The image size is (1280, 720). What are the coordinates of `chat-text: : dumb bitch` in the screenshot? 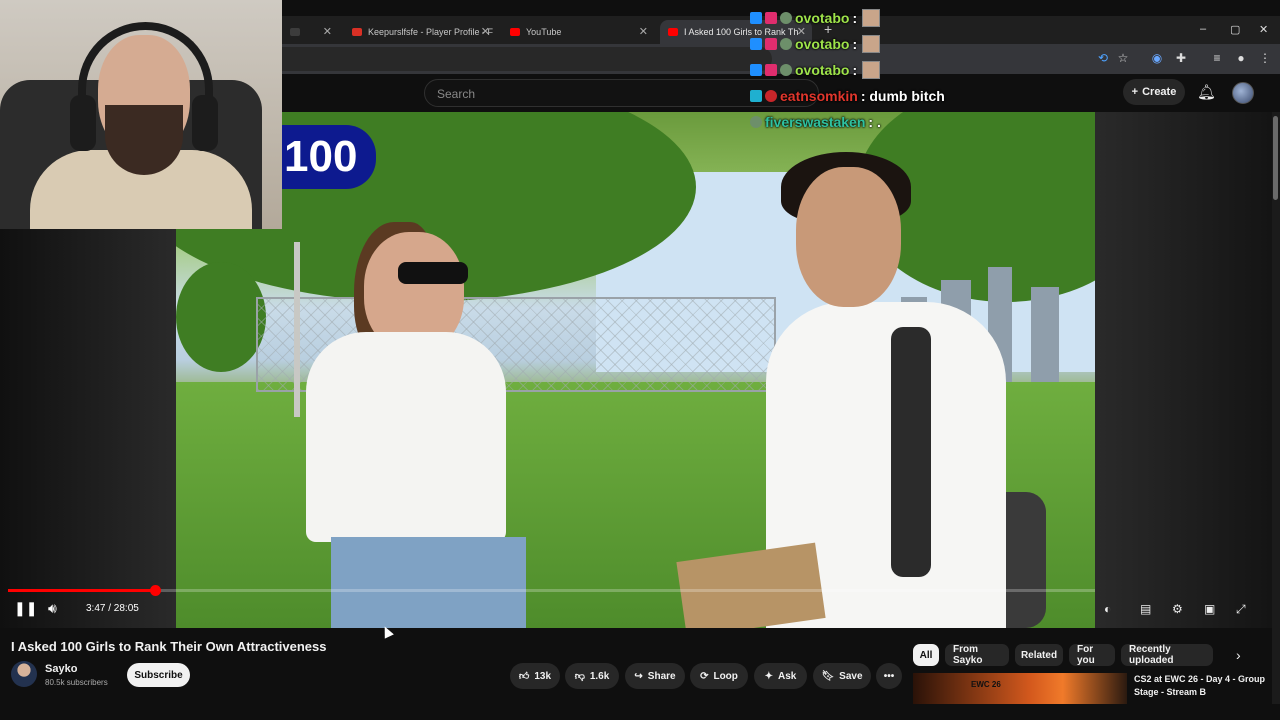 It's located at (902, 96).